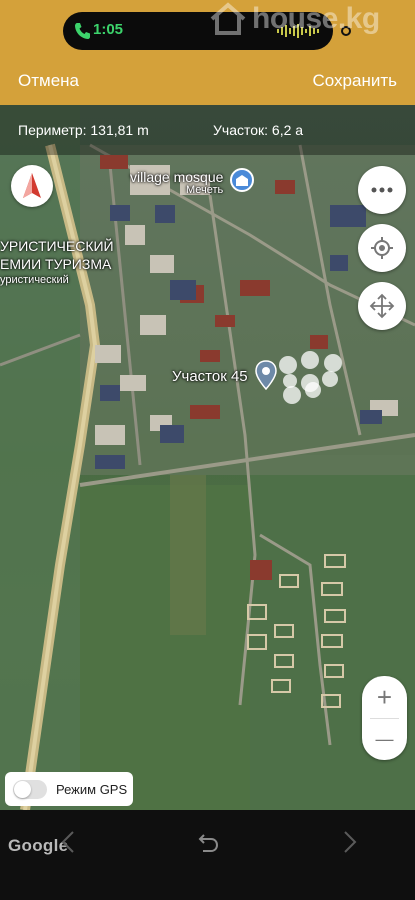  I want to click on compass-icon, so click(32, 185).